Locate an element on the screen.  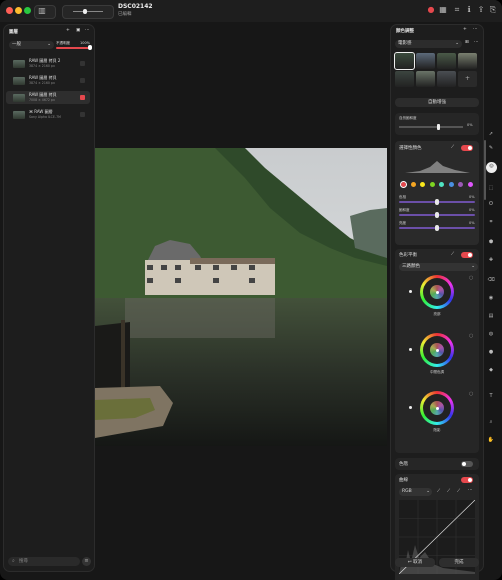
search-bar: ⌕ 搜尋 is located at coordinates (44, 561).